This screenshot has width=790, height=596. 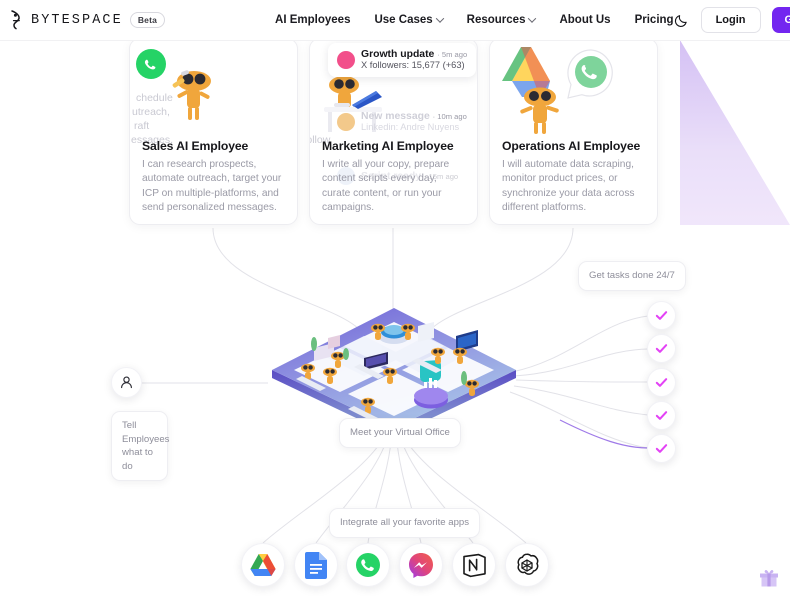 What do you see at coordinates (403, 20) in the screenshot?
I see `nav-label: Use Cases` at bounding box center [403, 20].